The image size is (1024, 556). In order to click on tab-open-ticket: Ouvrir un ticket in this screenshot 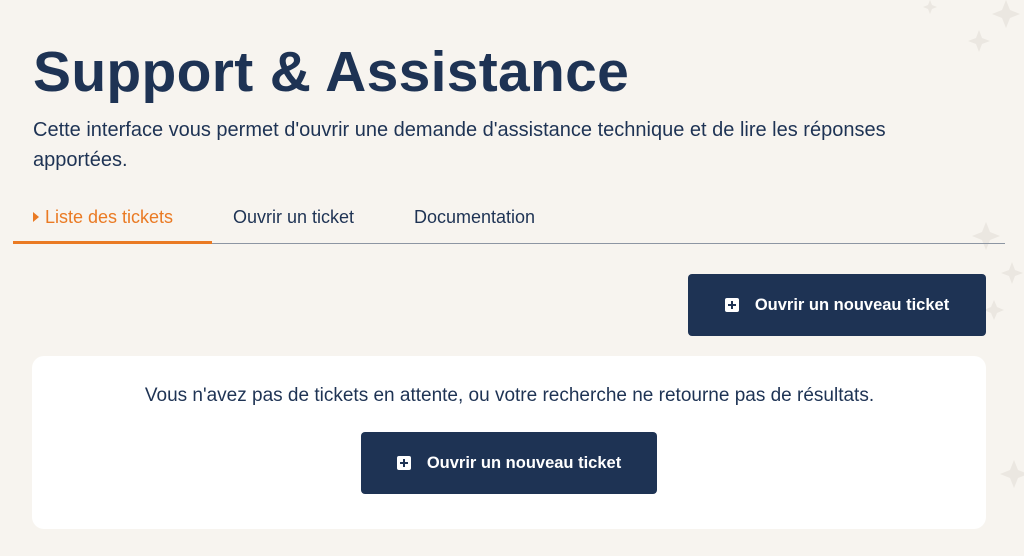, I will do `click(293, 219)`.